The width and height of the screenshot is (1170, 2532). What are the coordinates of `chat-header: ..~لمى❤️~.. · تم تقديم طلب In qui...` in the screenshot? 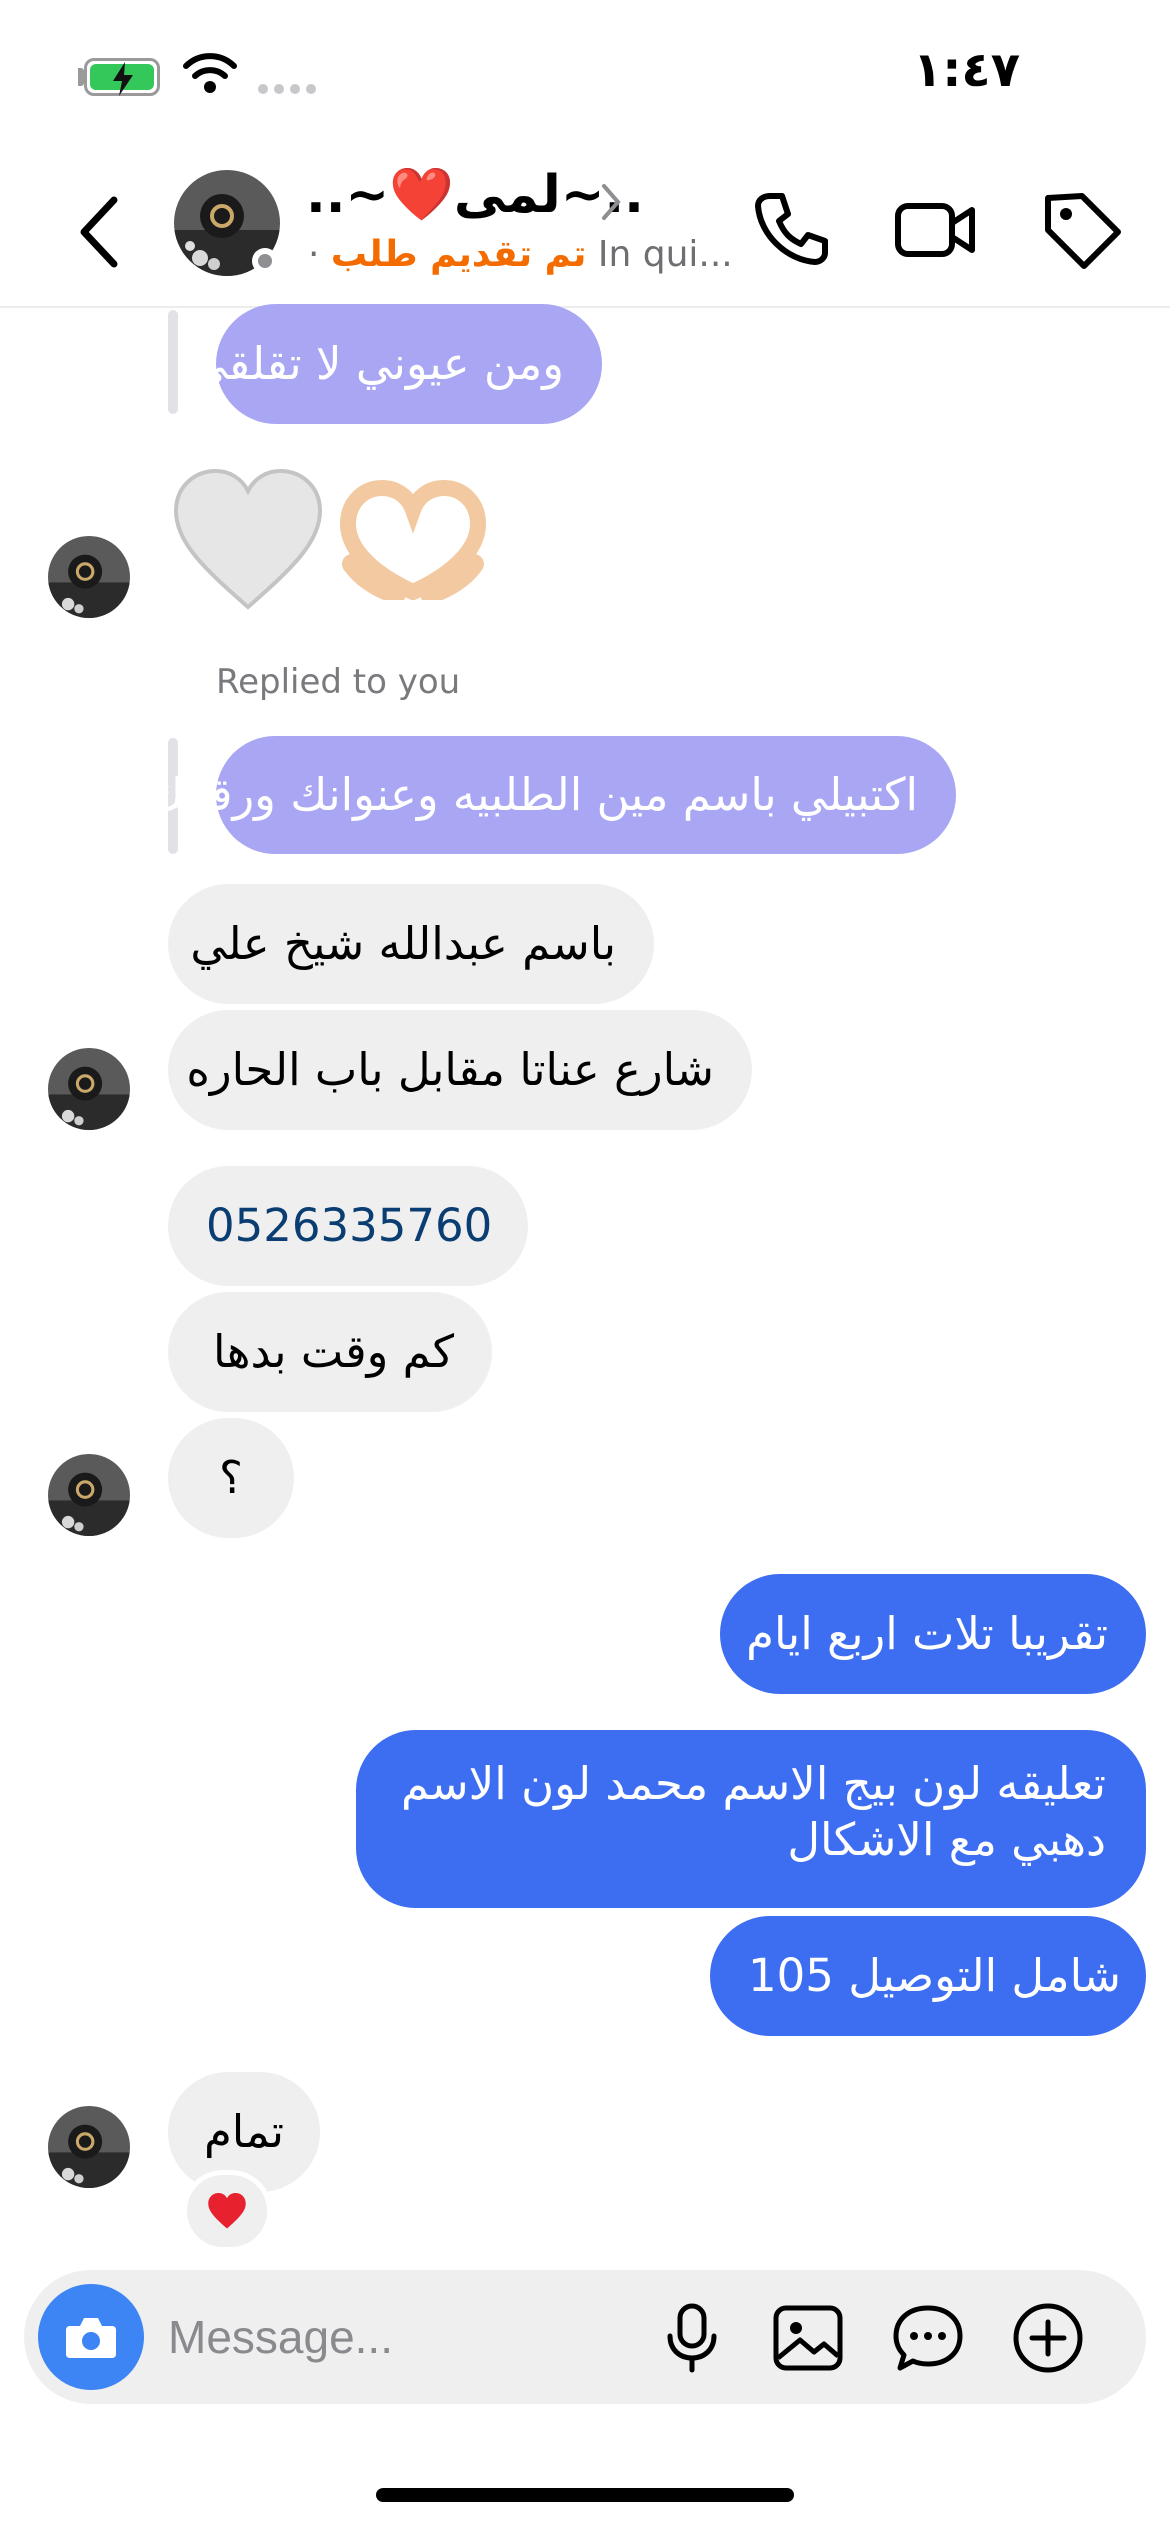 It's located at (585, 229).